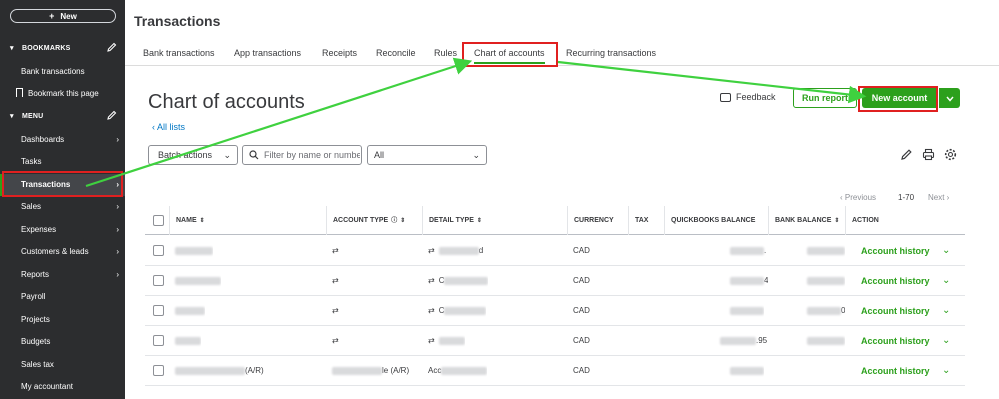  What do you see at coordinates (62, 94) in the screenshot?
I see `sidebar-item-bookmark-this-page: Bookmark this page` at bounding box center [62, 94].